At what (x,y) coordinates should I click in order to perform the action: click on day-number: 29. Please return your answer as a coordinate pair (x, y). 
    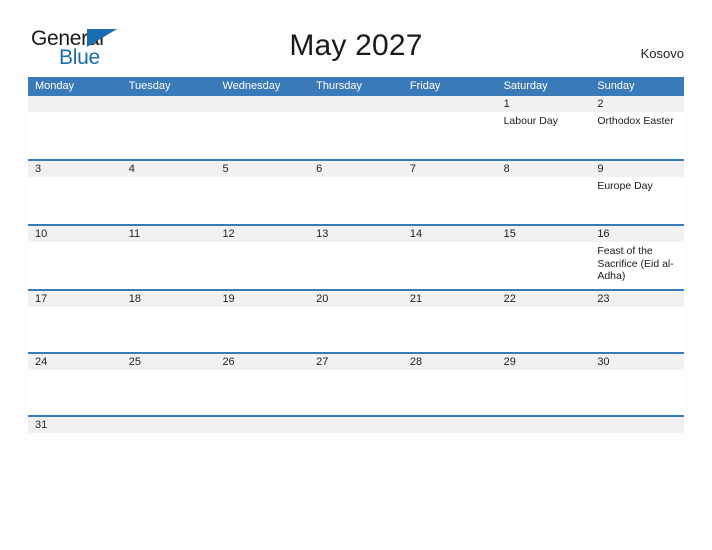
    Looking at the image, I should click on (543, 362).